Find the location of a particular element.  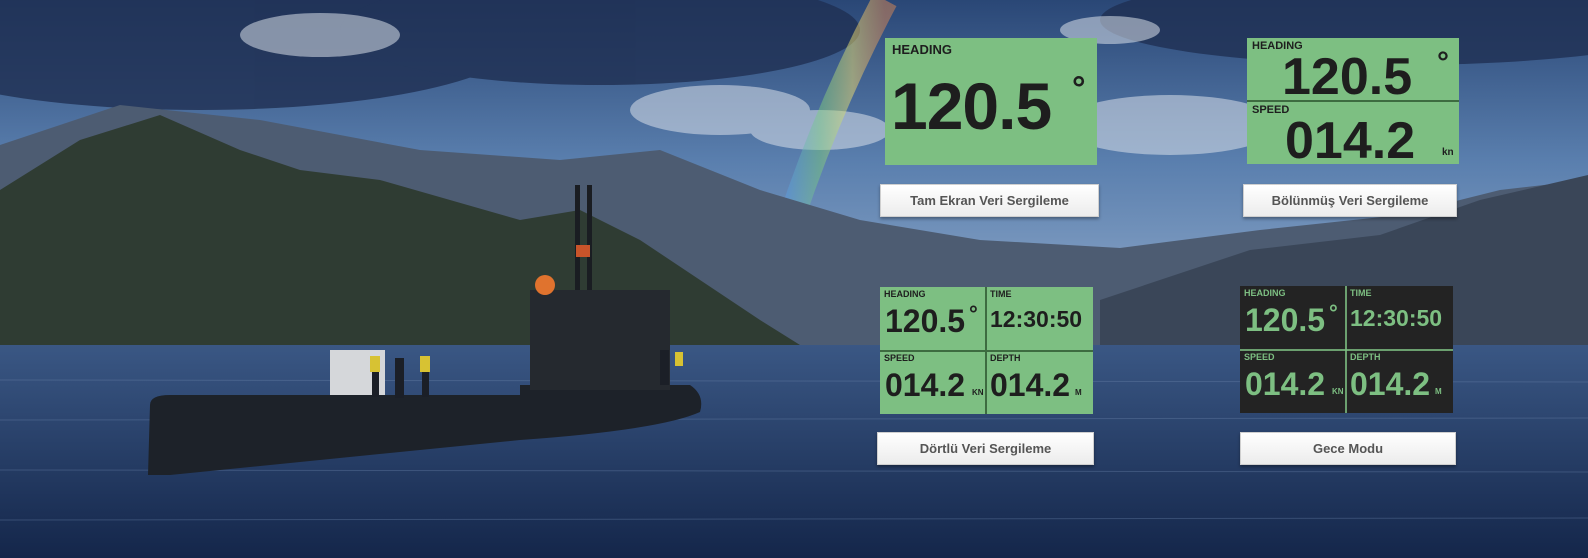

night-mode-button: Gece Modu is located at coordinates (1348, 448).